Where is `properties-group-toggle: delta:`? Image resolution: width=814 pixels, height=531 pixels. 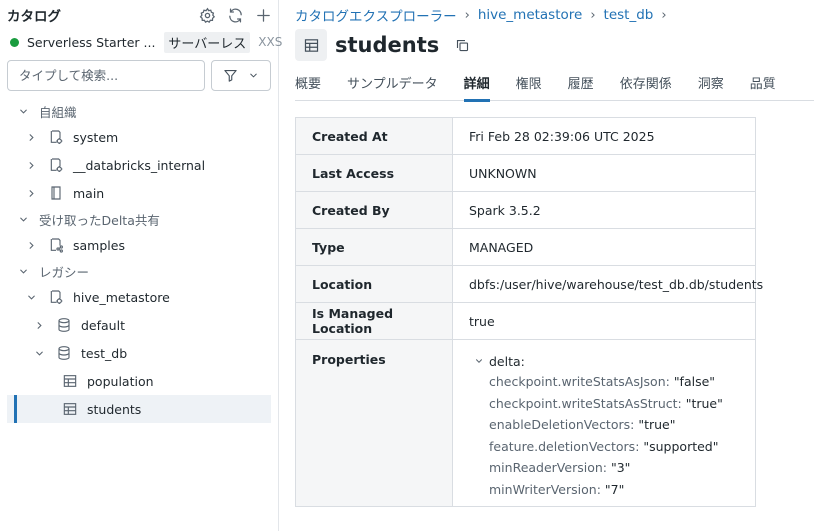
properties-group-toggle: delta: is located at coordinates (499, 361).